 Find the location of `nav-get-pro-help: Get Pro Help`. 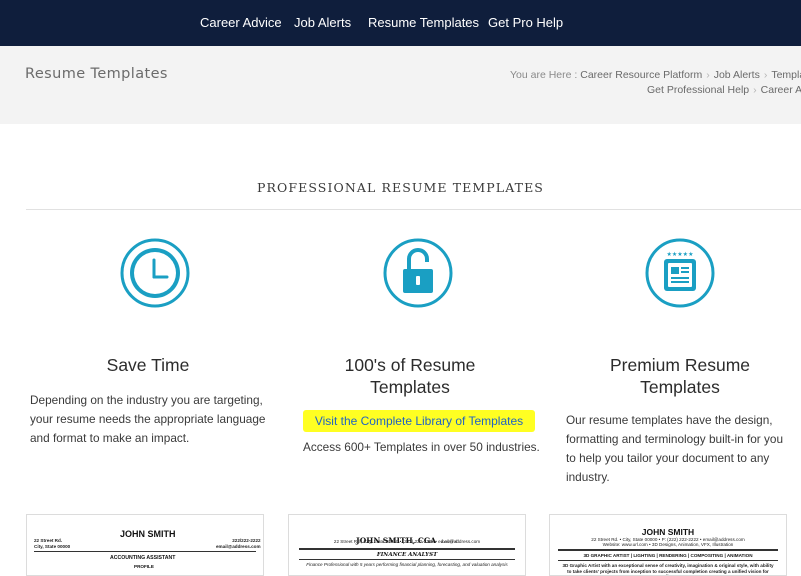

nav-get-pro-help: Get Pro Help is located at coordinates (525, 23).